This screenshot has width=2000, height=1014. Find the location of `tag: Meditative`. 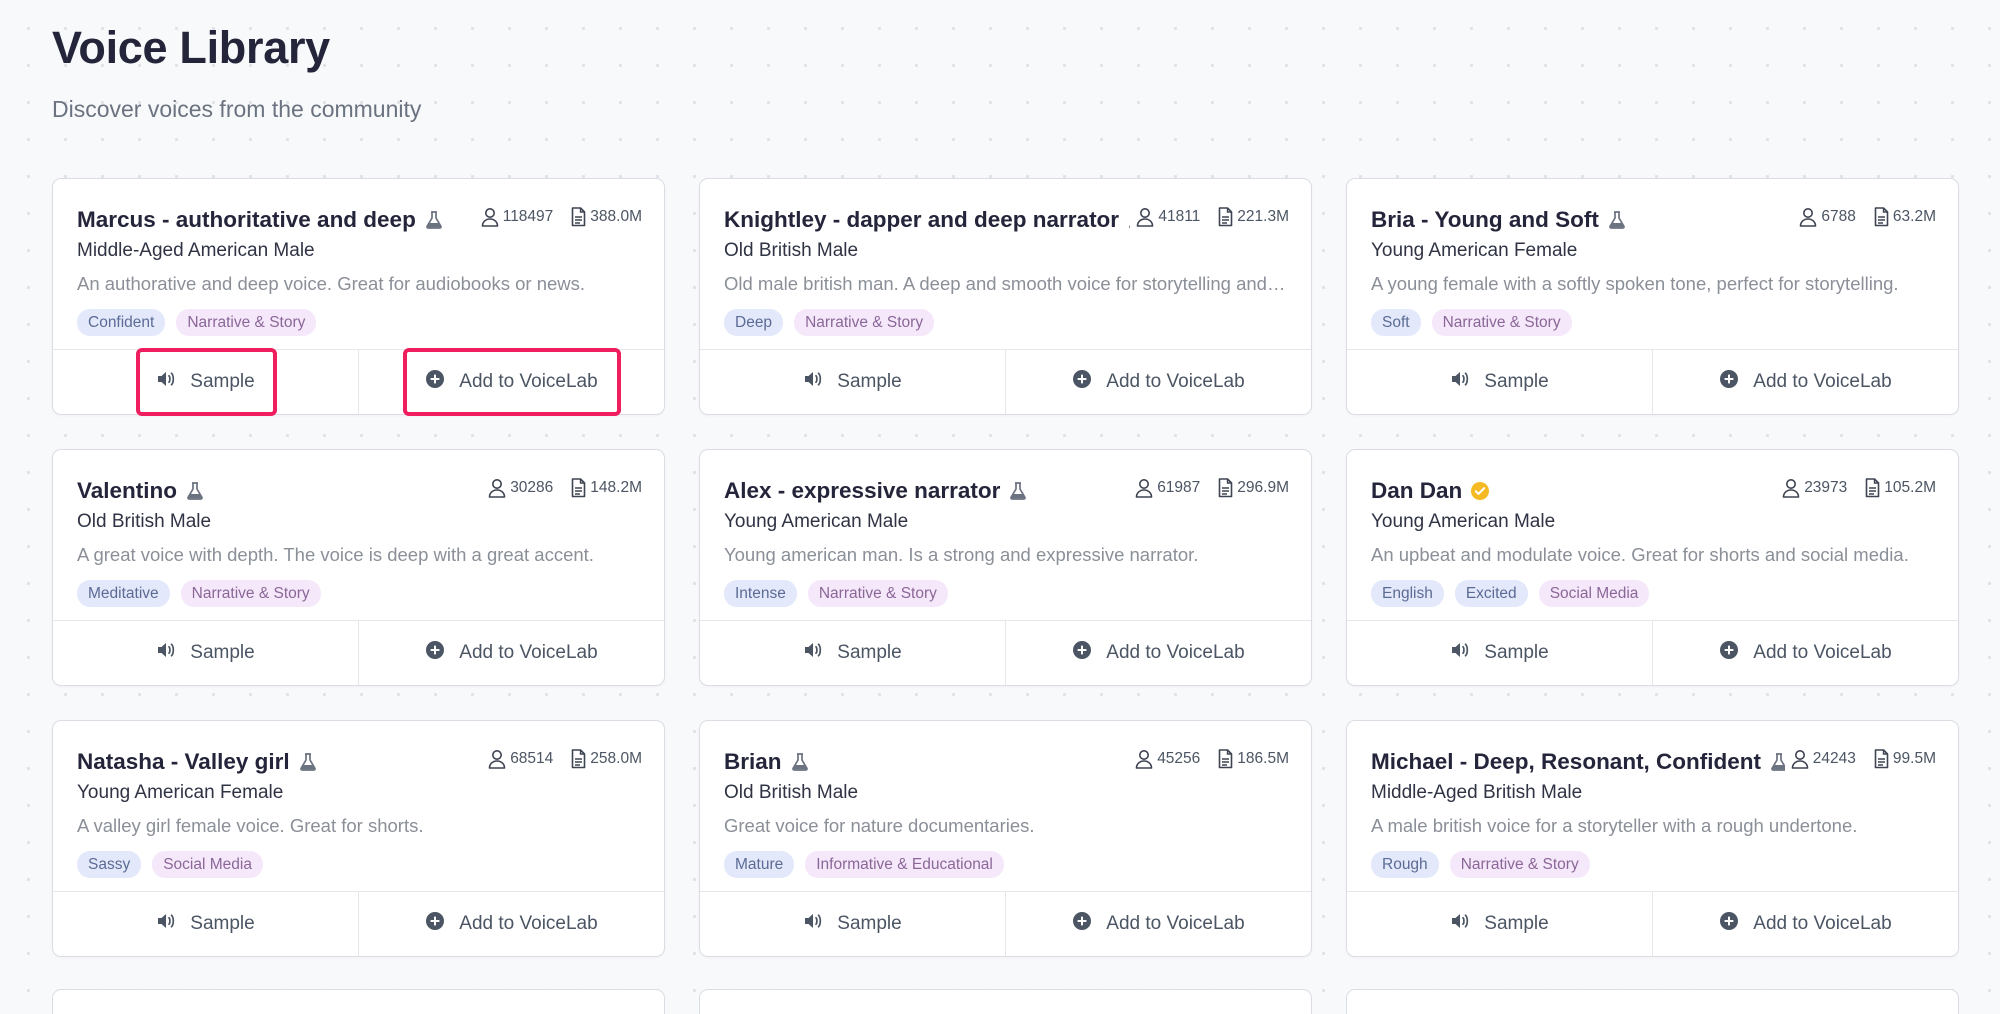

tag: Meditative is located at coordinates (123, 593).